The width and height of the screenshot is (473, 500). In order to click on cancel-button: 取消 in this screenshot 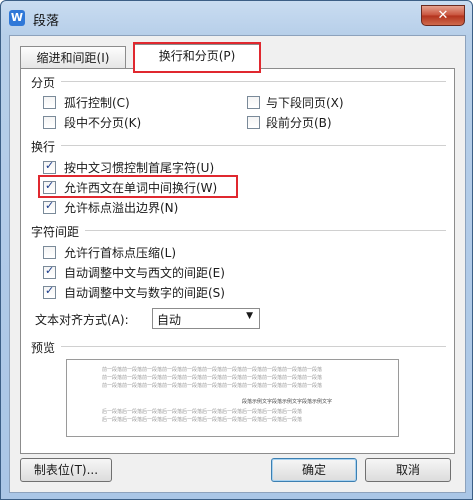, I will do `click(408, 470)`.